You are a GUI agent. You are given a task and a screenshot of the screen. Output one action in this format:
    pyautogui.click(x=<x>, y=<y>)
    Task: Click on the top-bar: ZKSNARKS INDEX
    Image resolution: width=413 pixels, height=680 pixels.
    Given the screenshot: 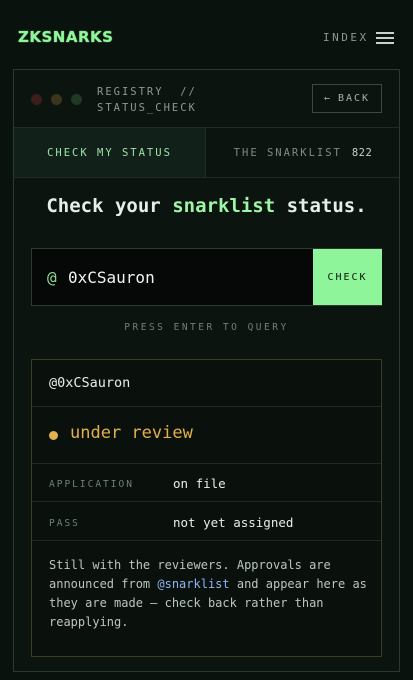 What is the action you would take?
    pyautogui.click(x=206, y=35)
    